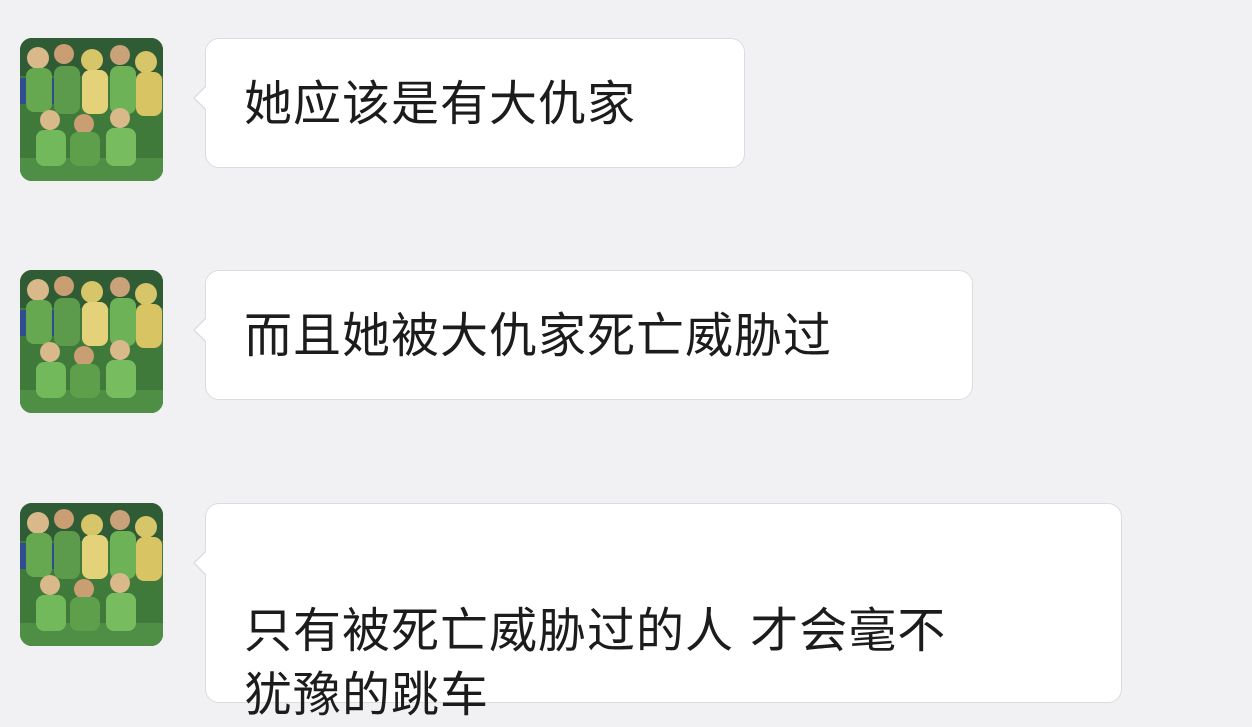  Describe the element at coordinates (538, 336) in the screenshot. I see `message-text: 而且她被大仇家死亡威胁过` at that location.